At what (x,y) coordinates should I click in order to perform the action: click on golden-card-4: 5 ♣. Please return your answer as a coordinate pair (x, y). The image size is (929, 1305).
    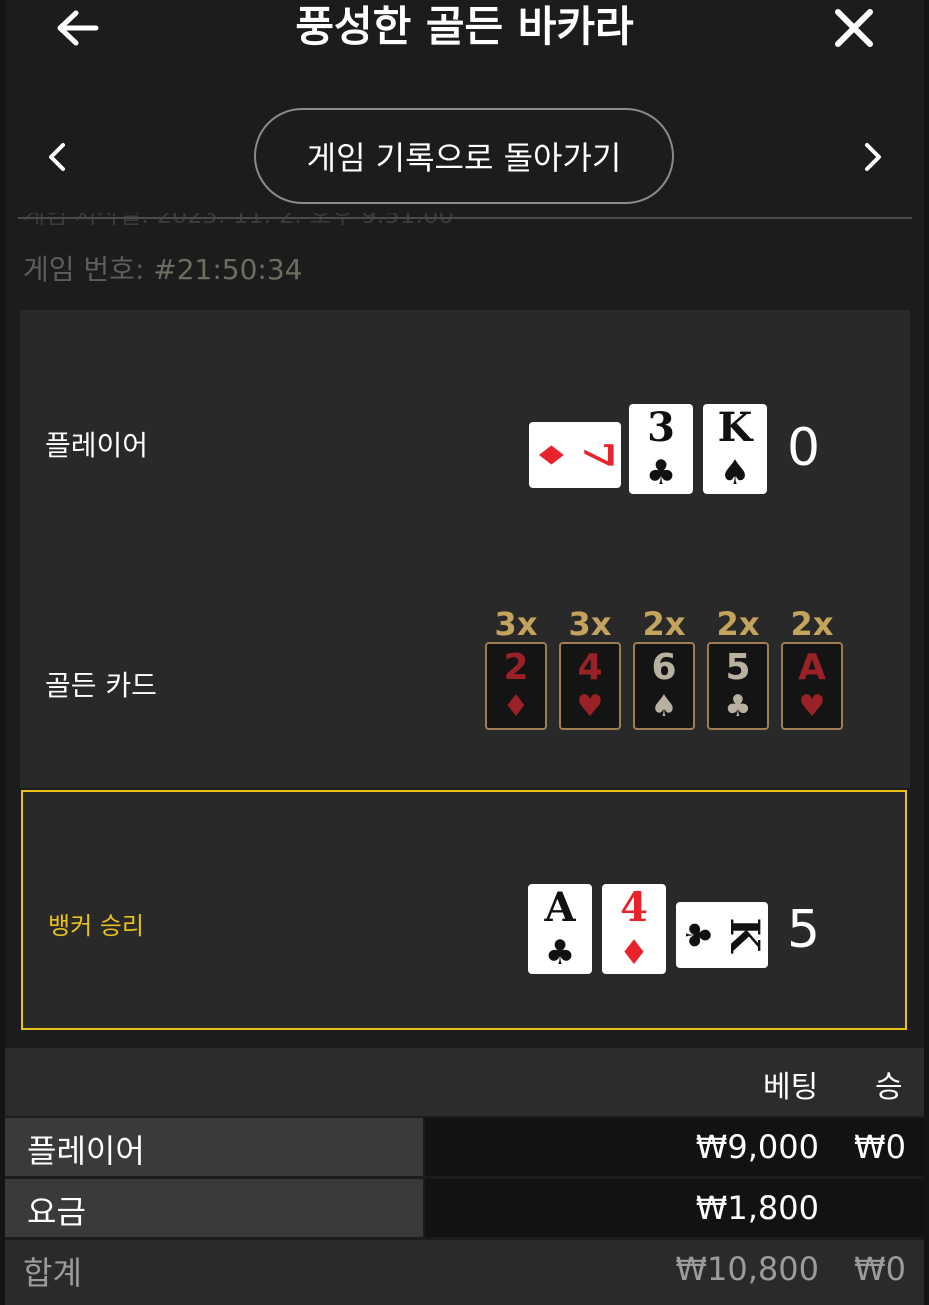
    Looking at the image, I should click on (738, 686).